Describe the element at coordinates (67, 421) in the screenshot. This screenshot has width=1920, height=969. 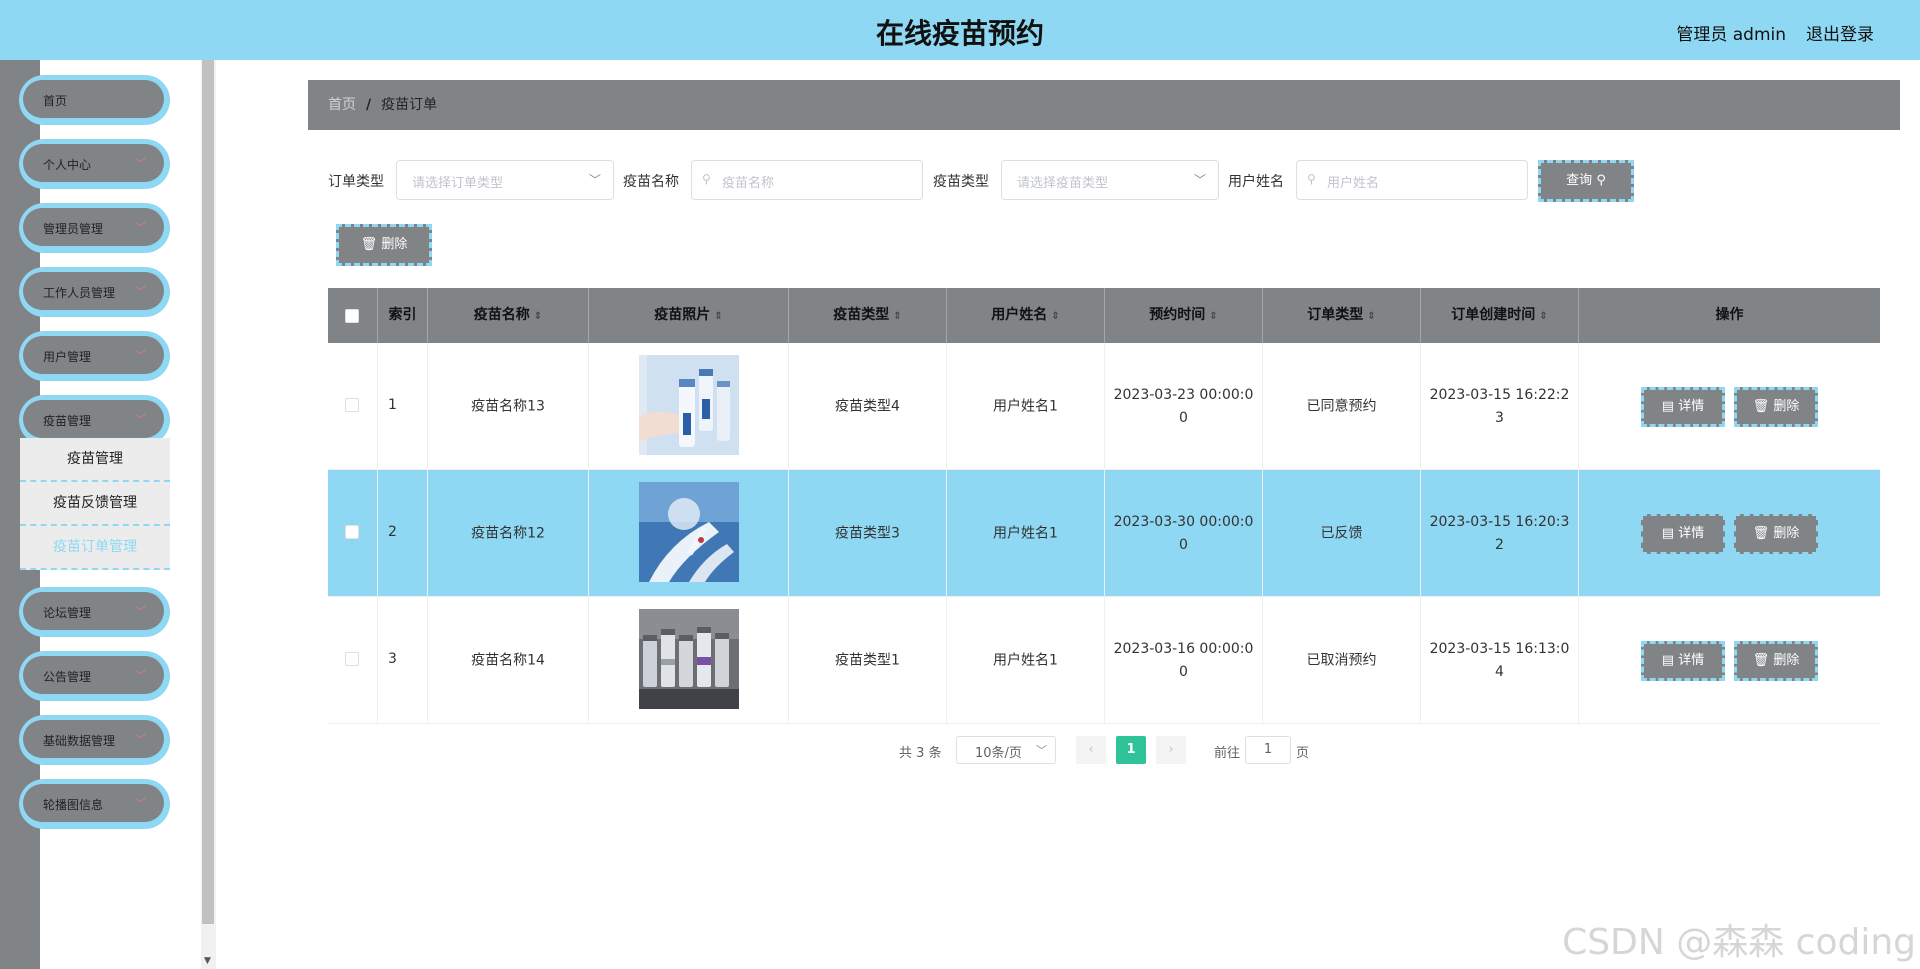
I see `sidebar-item-label: 疫苗管理` at that location.